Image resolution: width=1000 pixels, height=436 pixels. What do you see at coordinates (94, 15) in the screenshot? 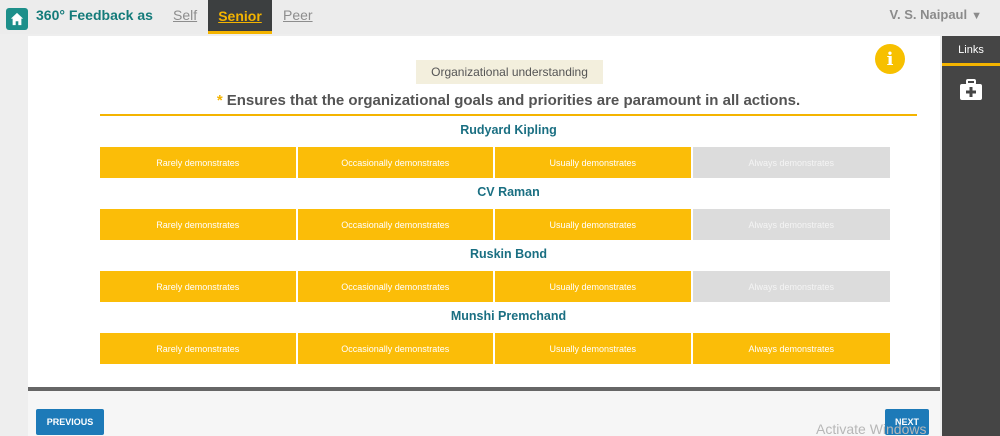
I see `feedback-title: 360° Feedback as` at bounding box center [94, 15].